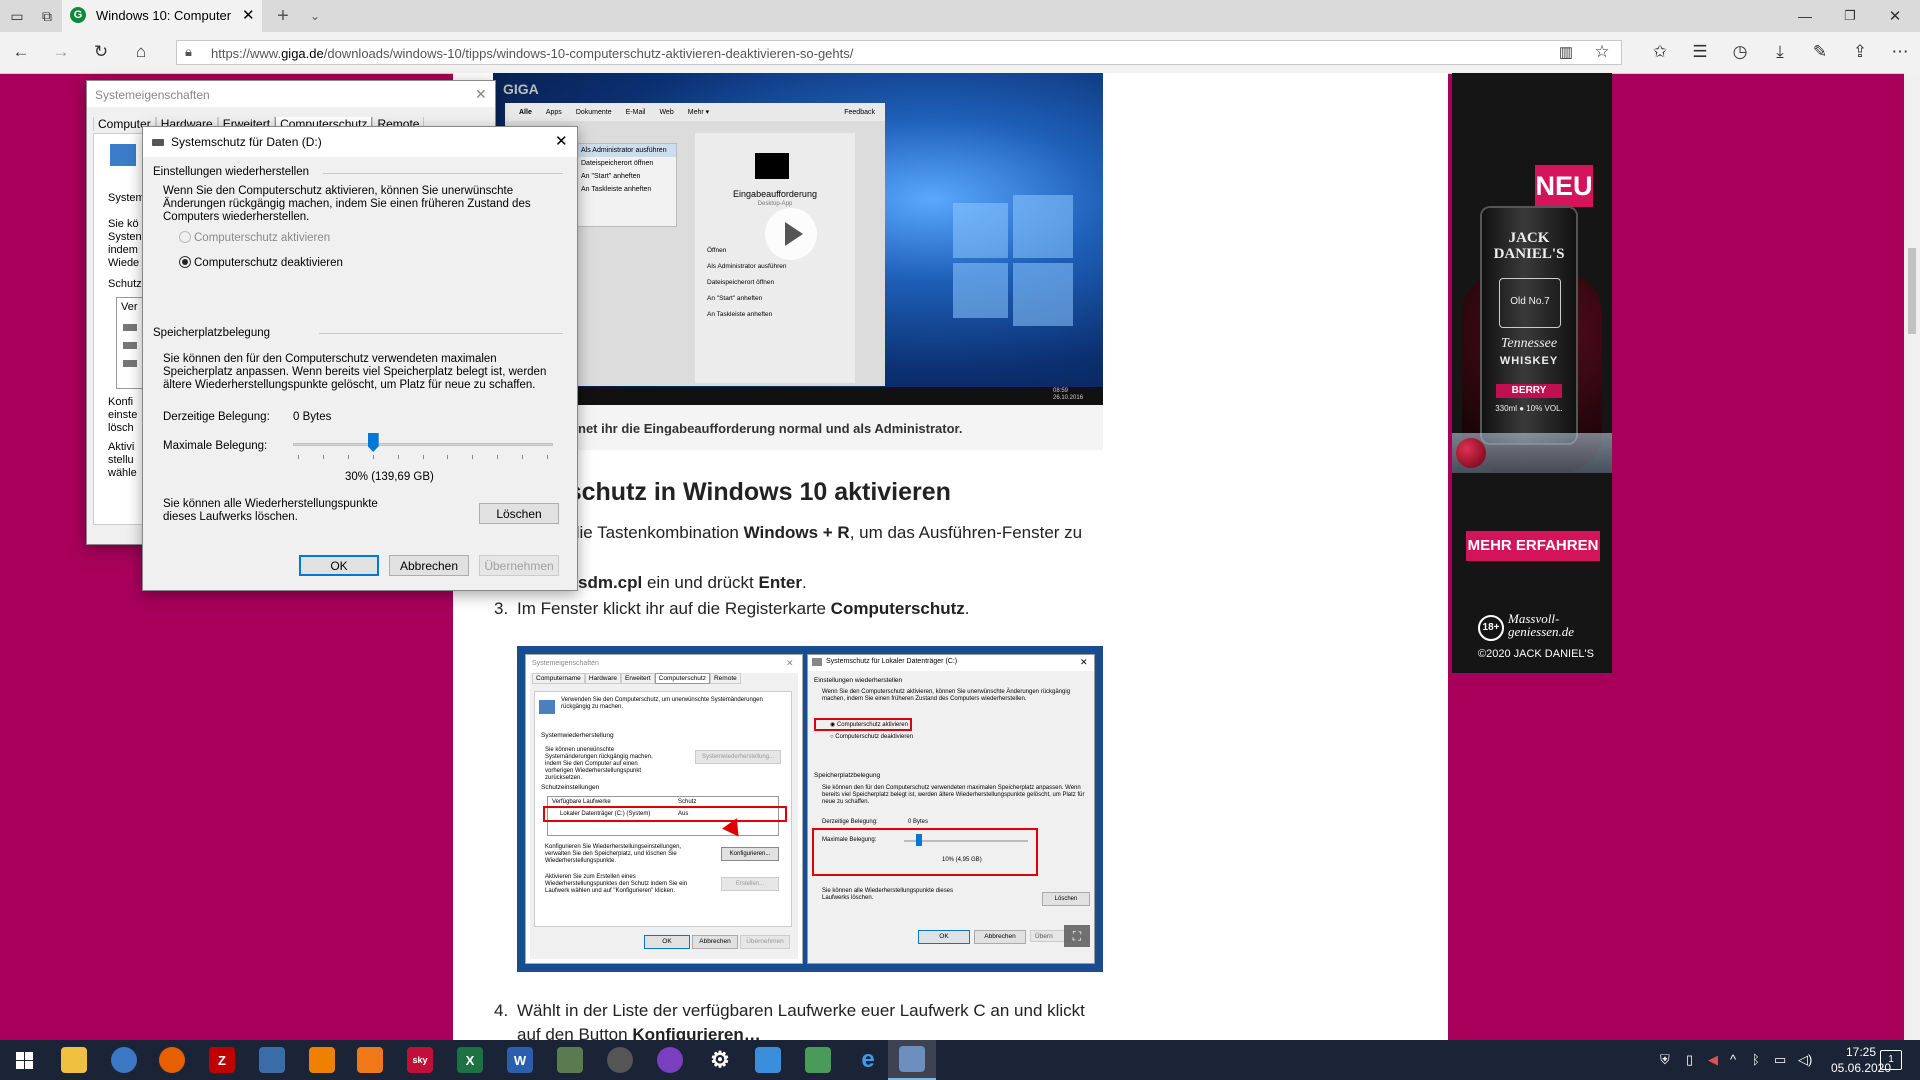  What do you see at coordinates (481, 94) in the screenshot?
I see `sysprops-close-icon: ✕` at bounding box center [481, 94].